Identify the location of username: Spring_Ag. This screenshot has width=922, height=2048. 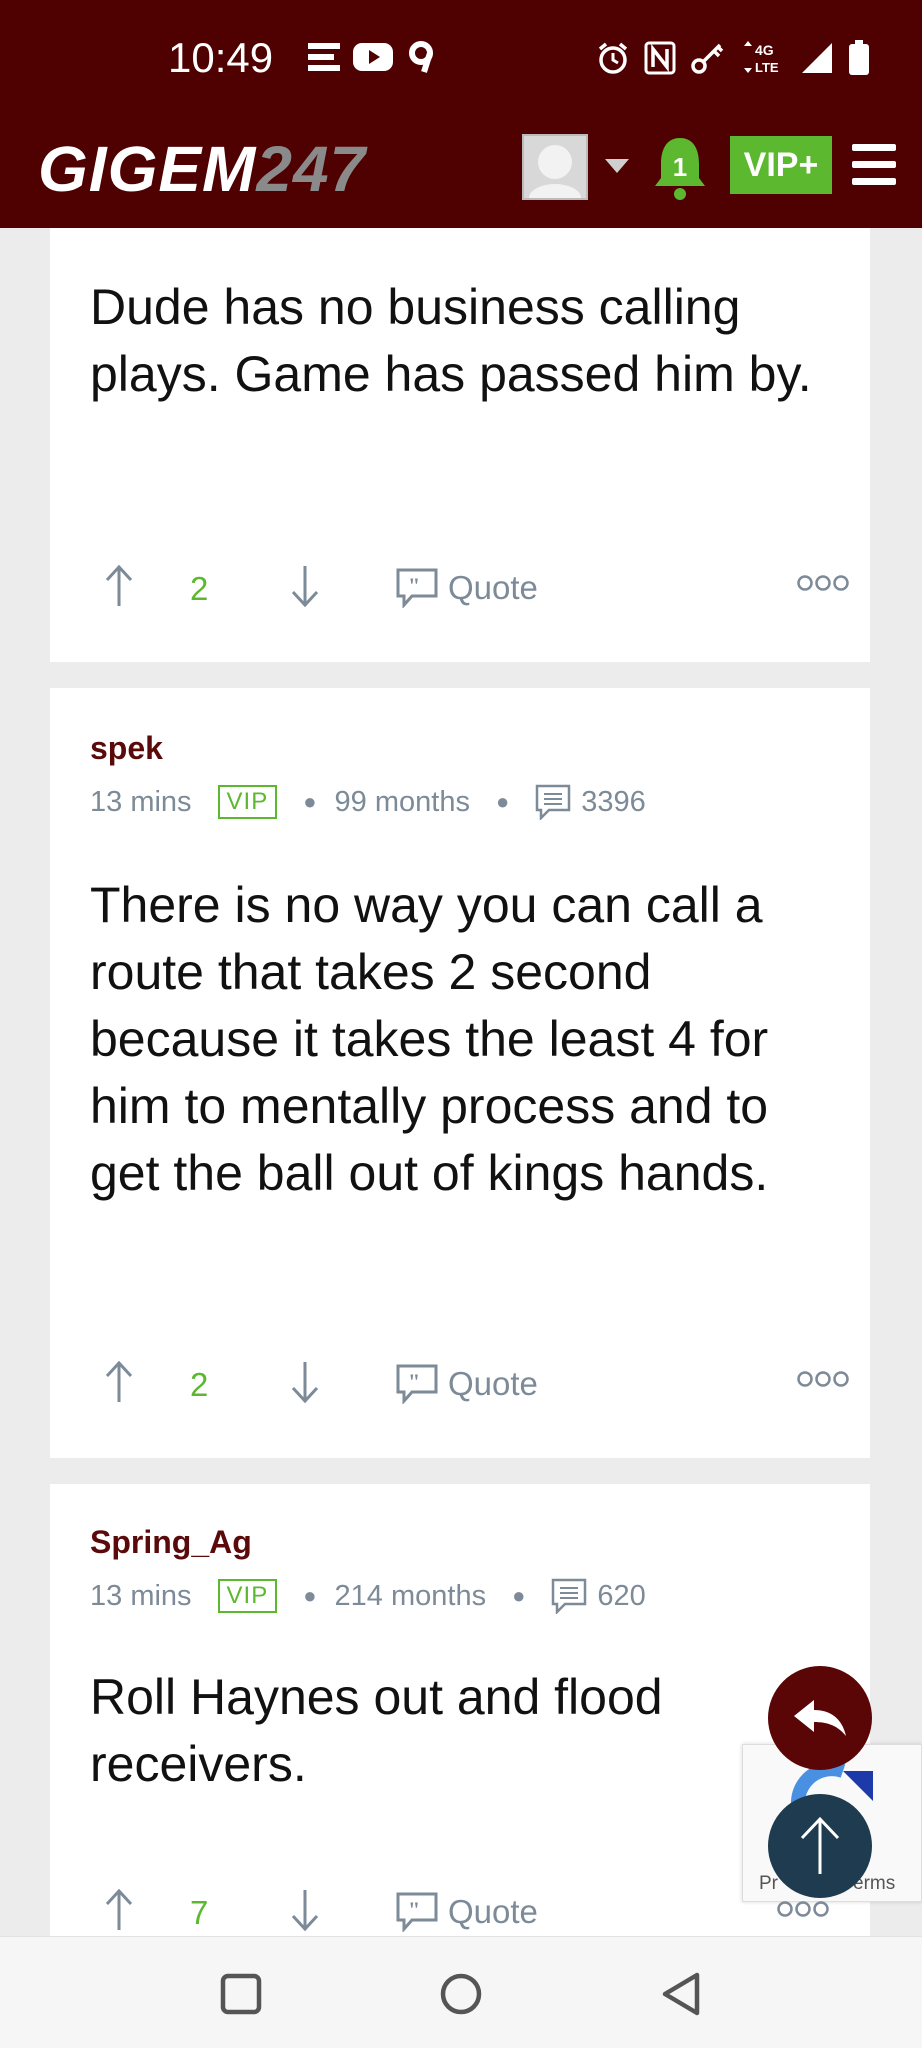
(171, 1542).